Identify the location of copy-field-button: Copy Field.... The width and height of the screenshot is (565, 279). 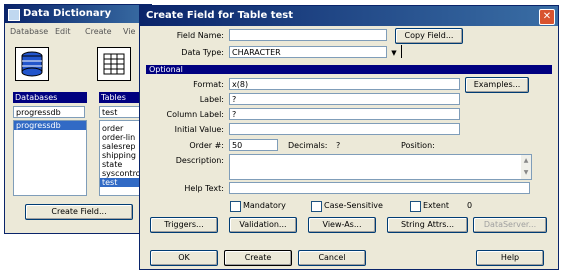
(429, 36).